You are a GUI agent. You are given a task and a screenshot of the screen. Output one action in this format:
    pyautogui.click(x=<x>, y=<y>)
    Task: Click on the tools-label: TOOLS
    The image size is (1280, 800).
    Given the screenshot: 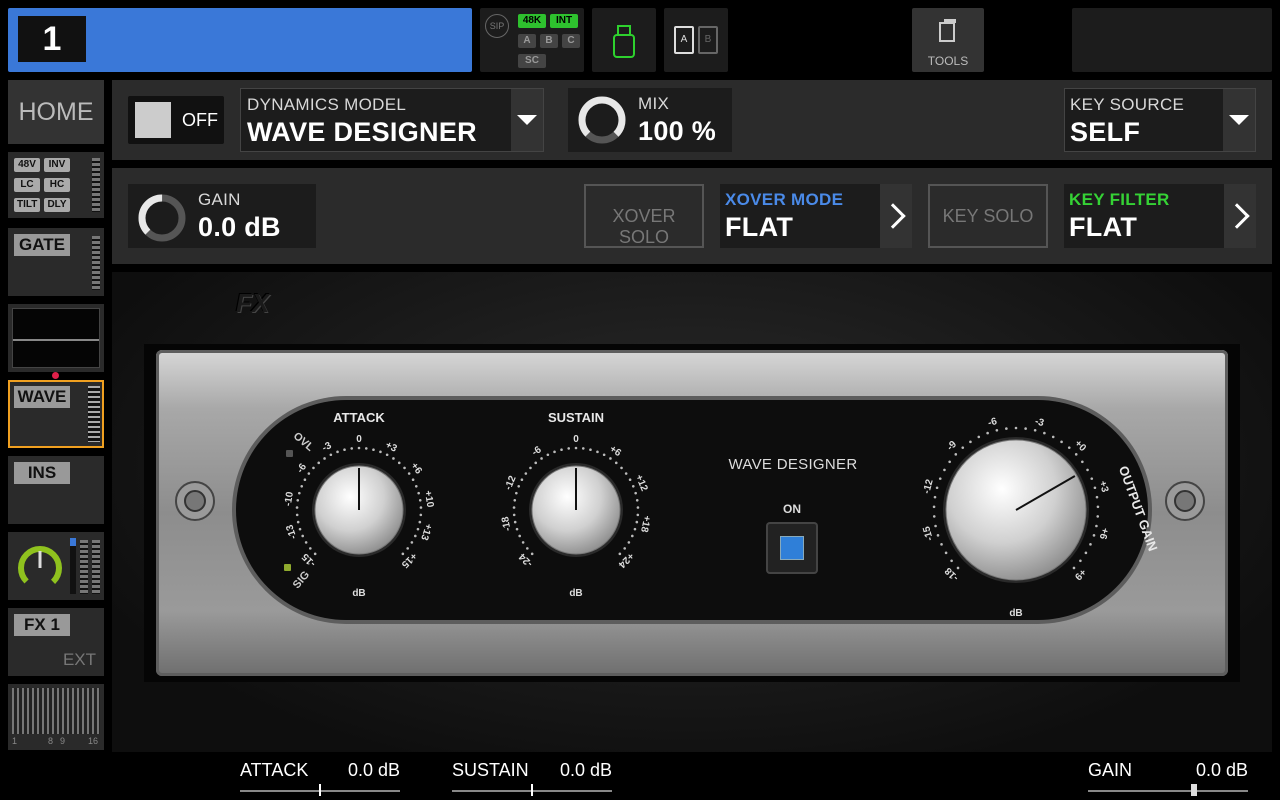 What is the action you would take?
    pyautogui.click(x=948, y=61)
    